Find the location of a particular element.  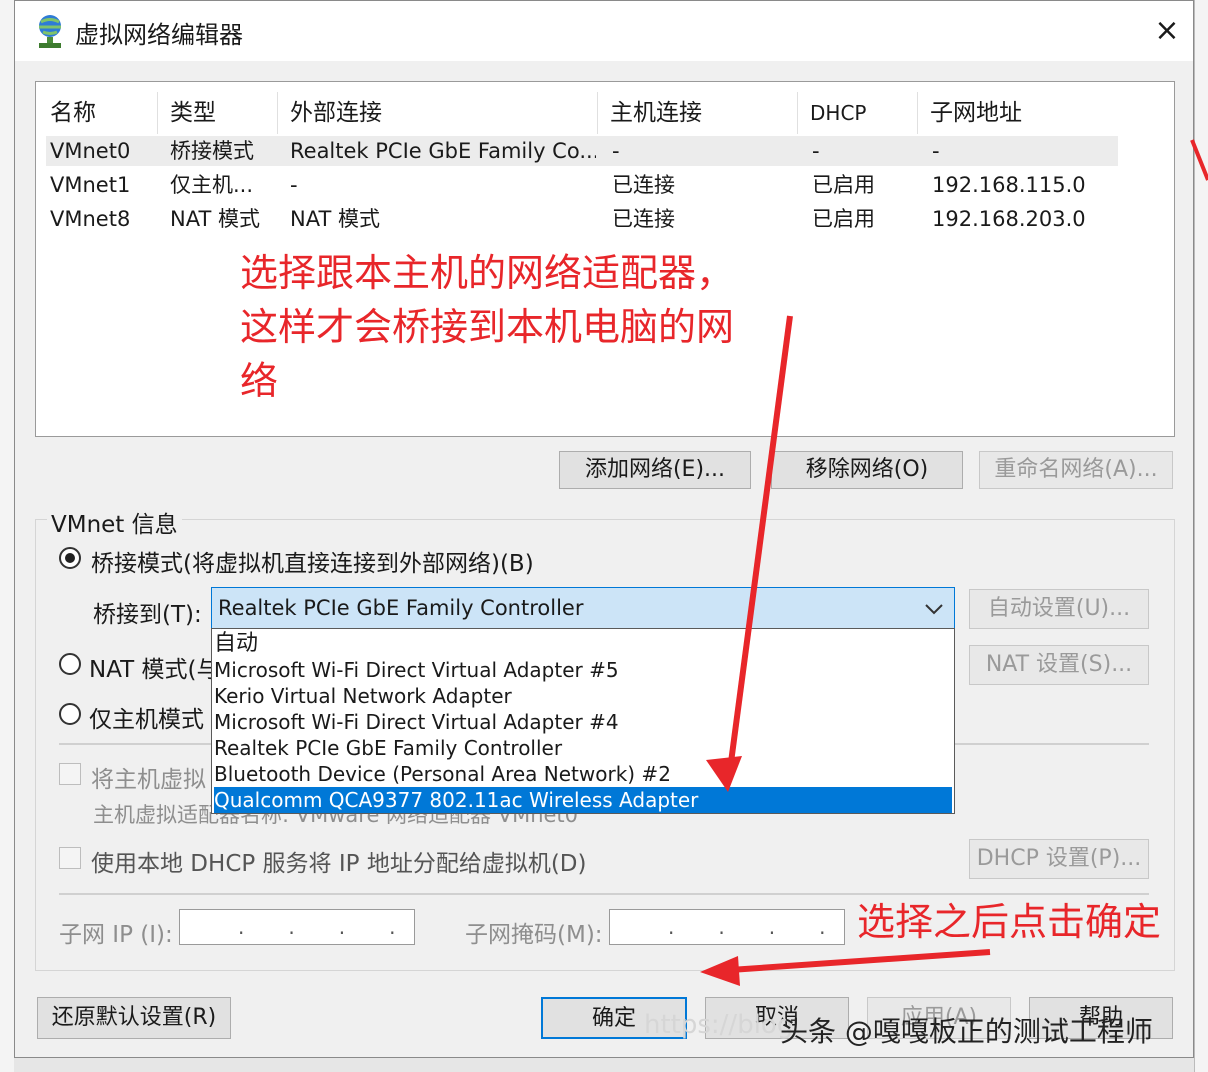

arrow-head-ok is located at coordinates (720, 971).